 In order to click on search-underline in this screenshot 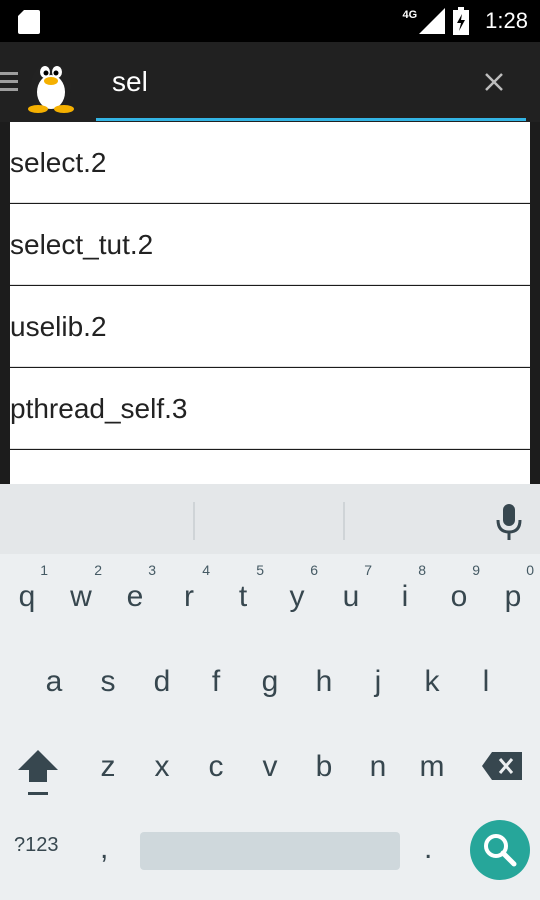, I will do `click(311, 119)`.